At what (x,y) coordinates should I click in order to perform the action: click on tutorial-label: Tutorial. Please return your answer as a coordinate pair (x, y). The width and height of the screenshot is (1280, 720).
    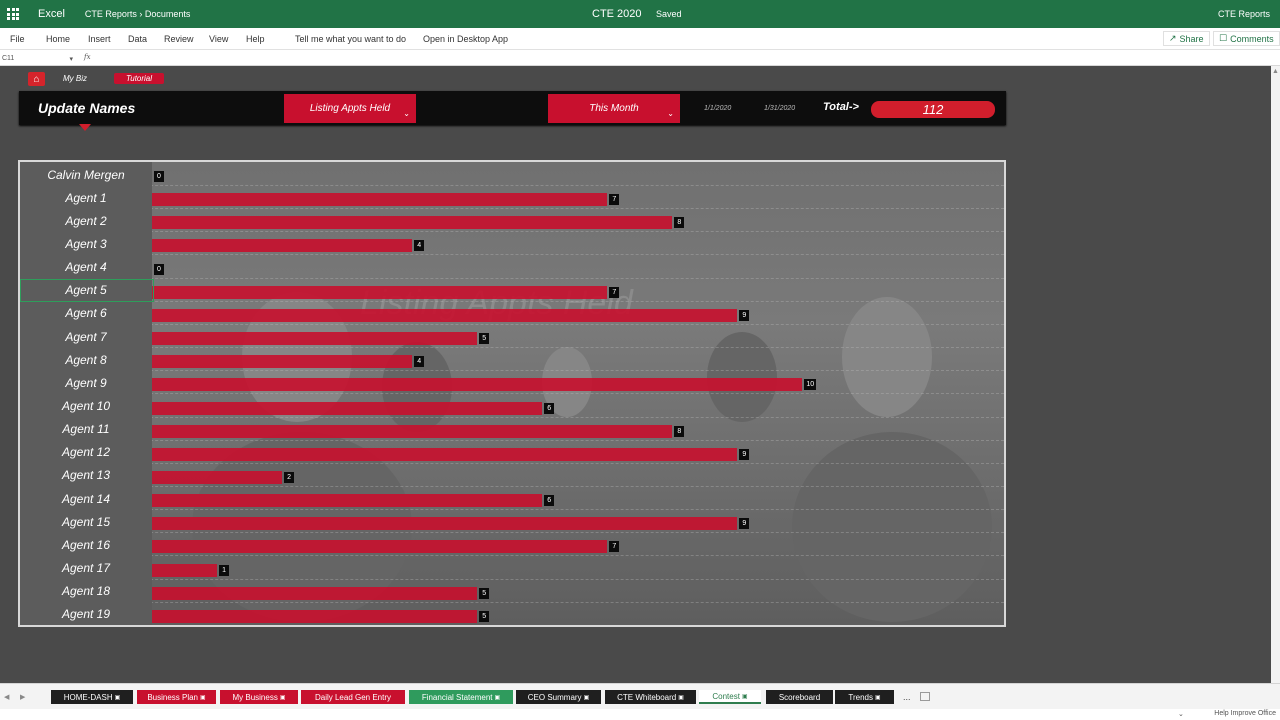
    Looking at the image, I should click on (139, 78).